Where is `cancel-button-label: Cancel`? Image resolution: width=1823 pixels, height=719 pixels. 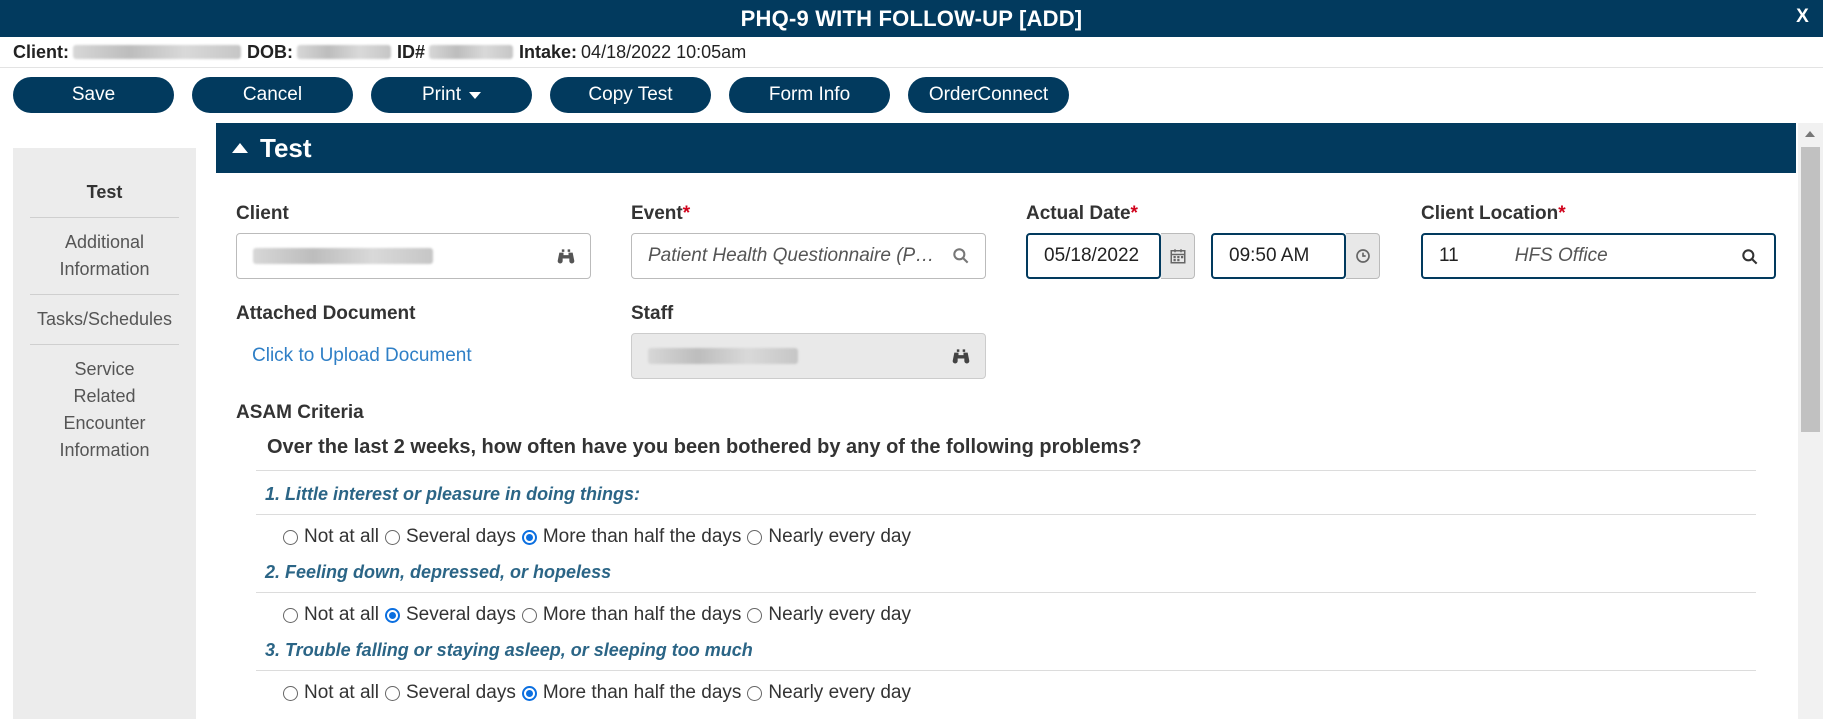 cancel-button-label: Cancel is located at coordinates (272, 94).